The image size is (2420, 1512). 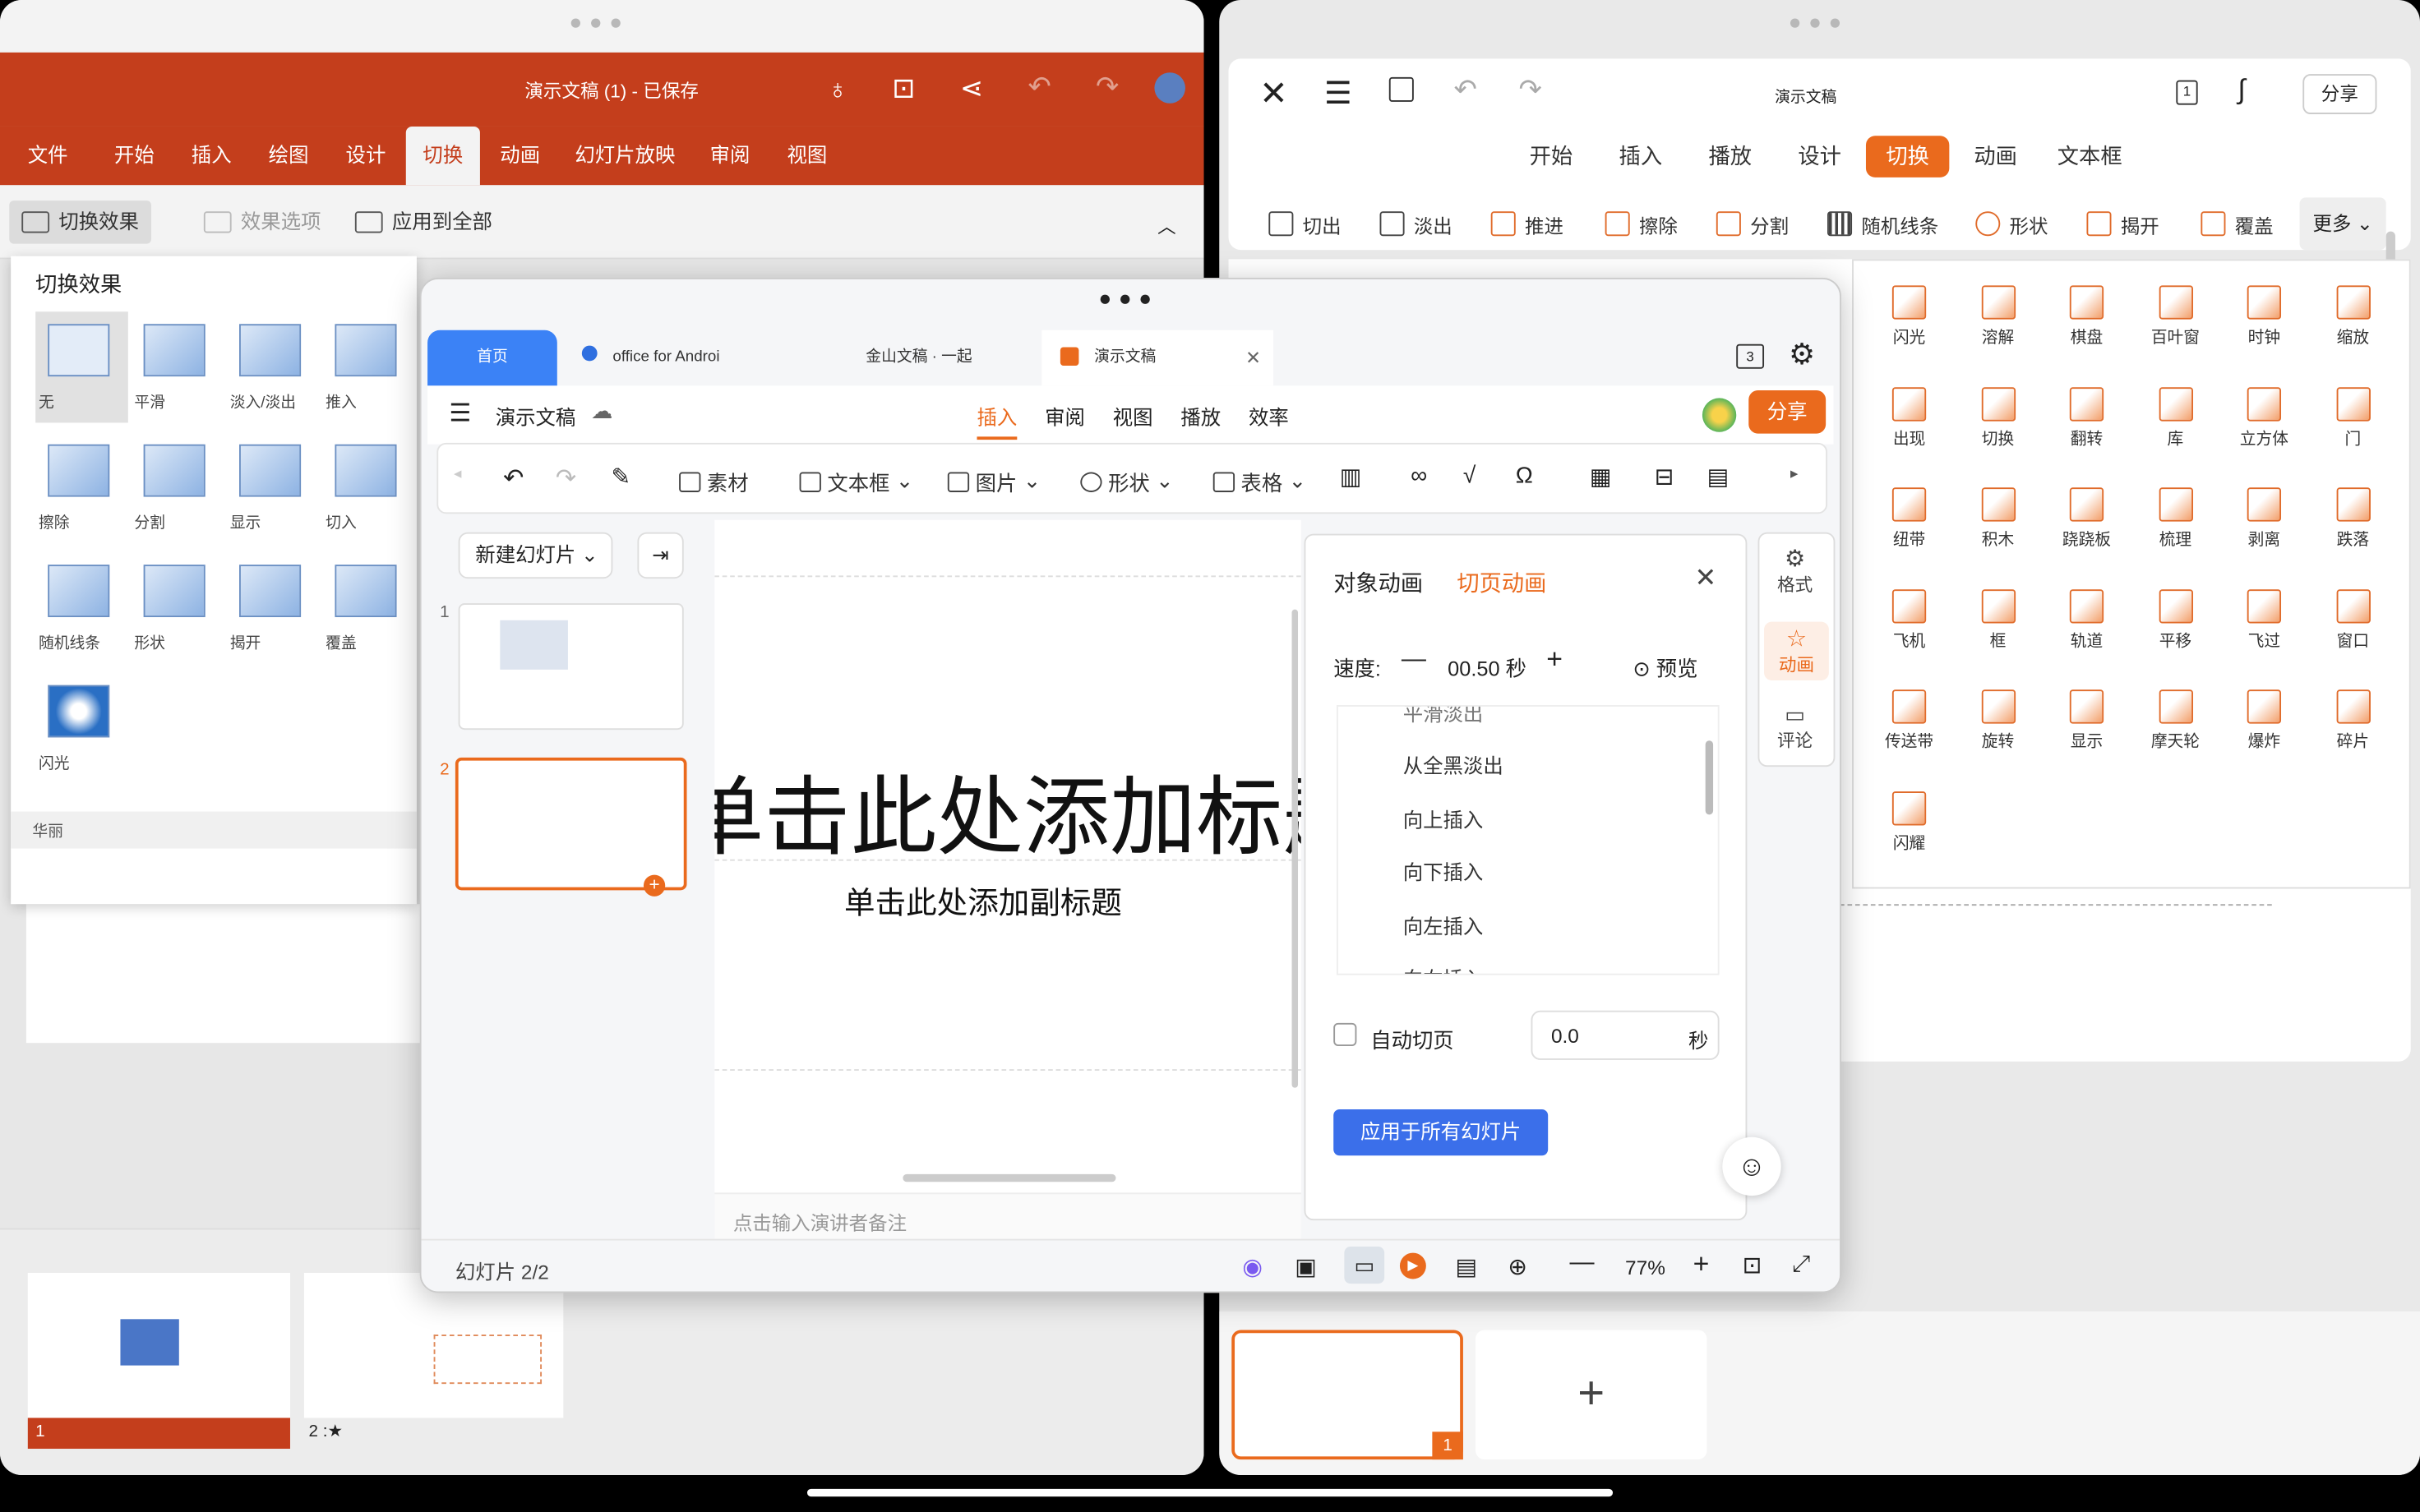 I want to click on tab-count: 3, so click(x=1750, y=356).